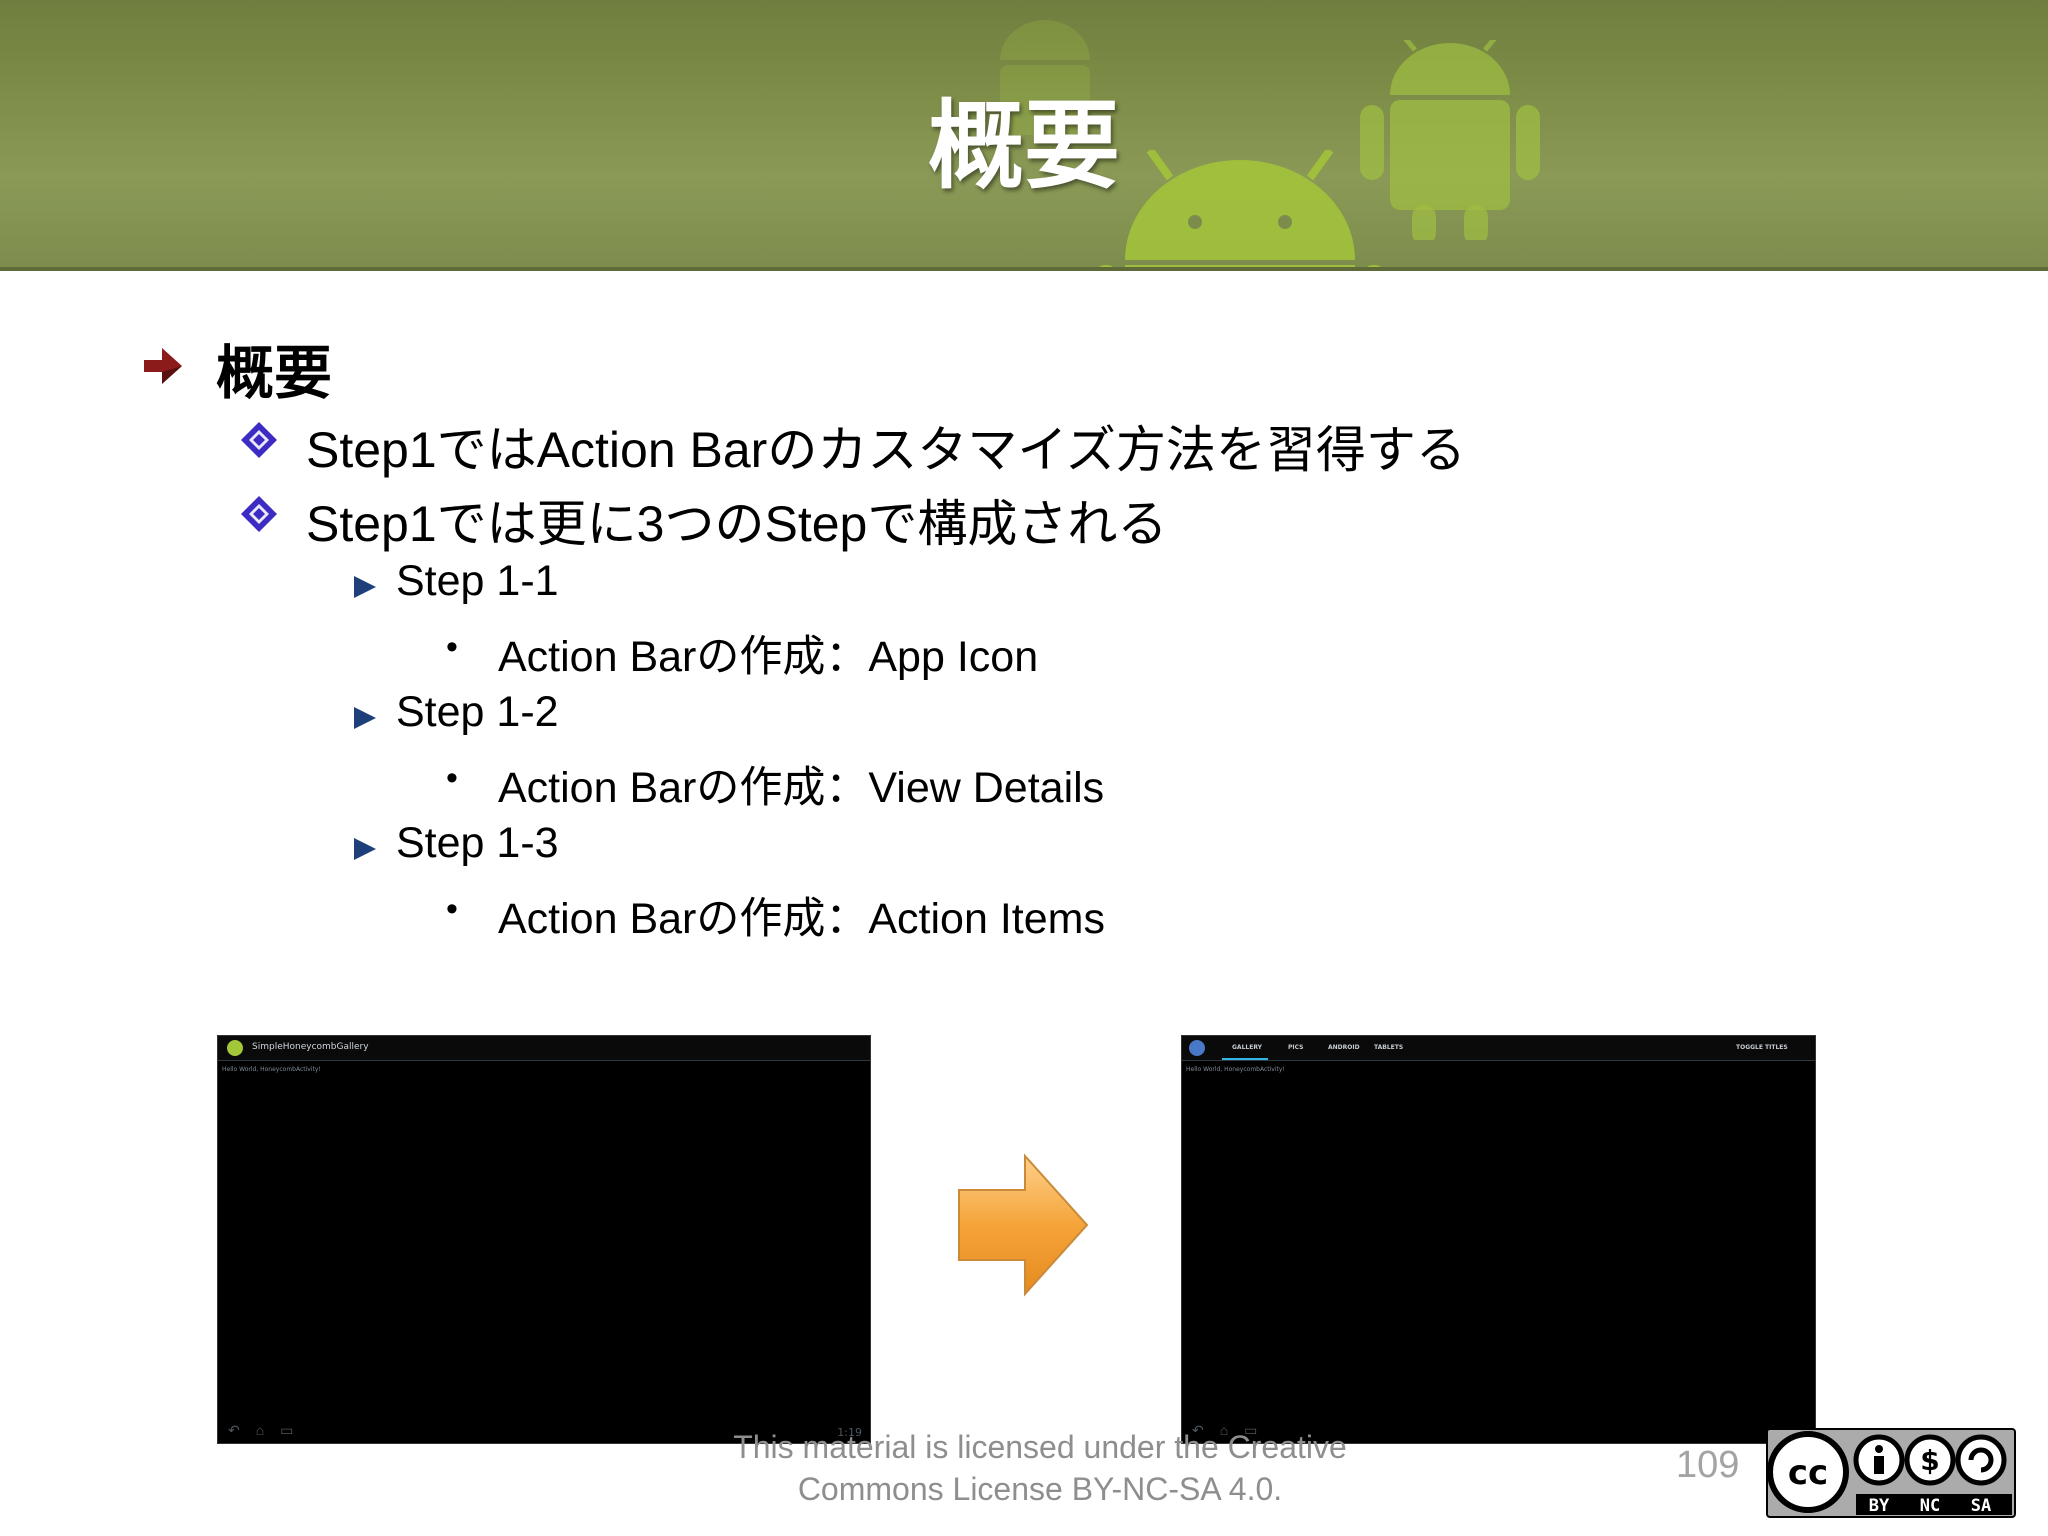 The width and height of the screenshot is (2048, 1536). Describe the element at coordinates (1808, 1473) in the screenshot. I see `cc-badge-text: cc` at that location.